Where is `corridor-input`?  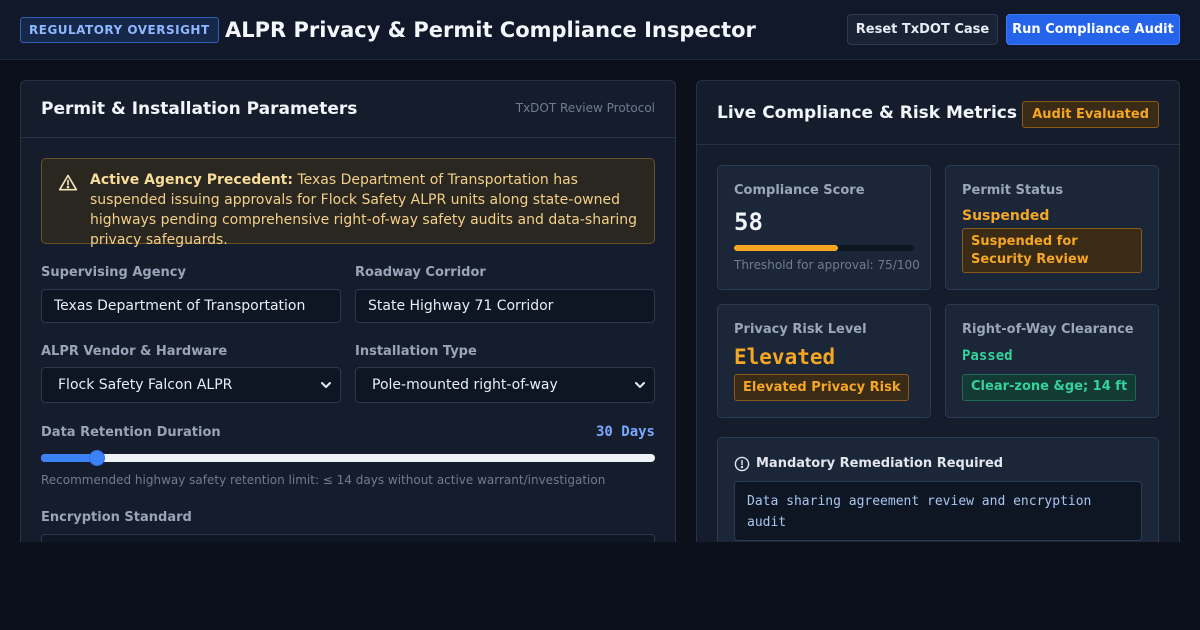 corridor-input is located at coordinates (505, 306).